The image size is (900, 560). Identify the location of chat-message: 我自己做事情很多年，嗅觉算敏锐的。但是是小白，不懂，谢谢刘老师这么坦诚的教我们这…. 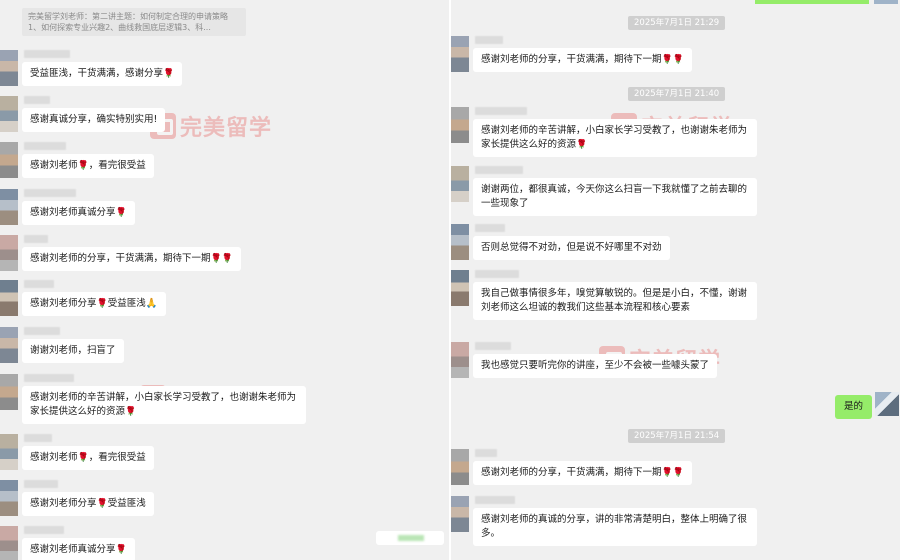
(604, 295).